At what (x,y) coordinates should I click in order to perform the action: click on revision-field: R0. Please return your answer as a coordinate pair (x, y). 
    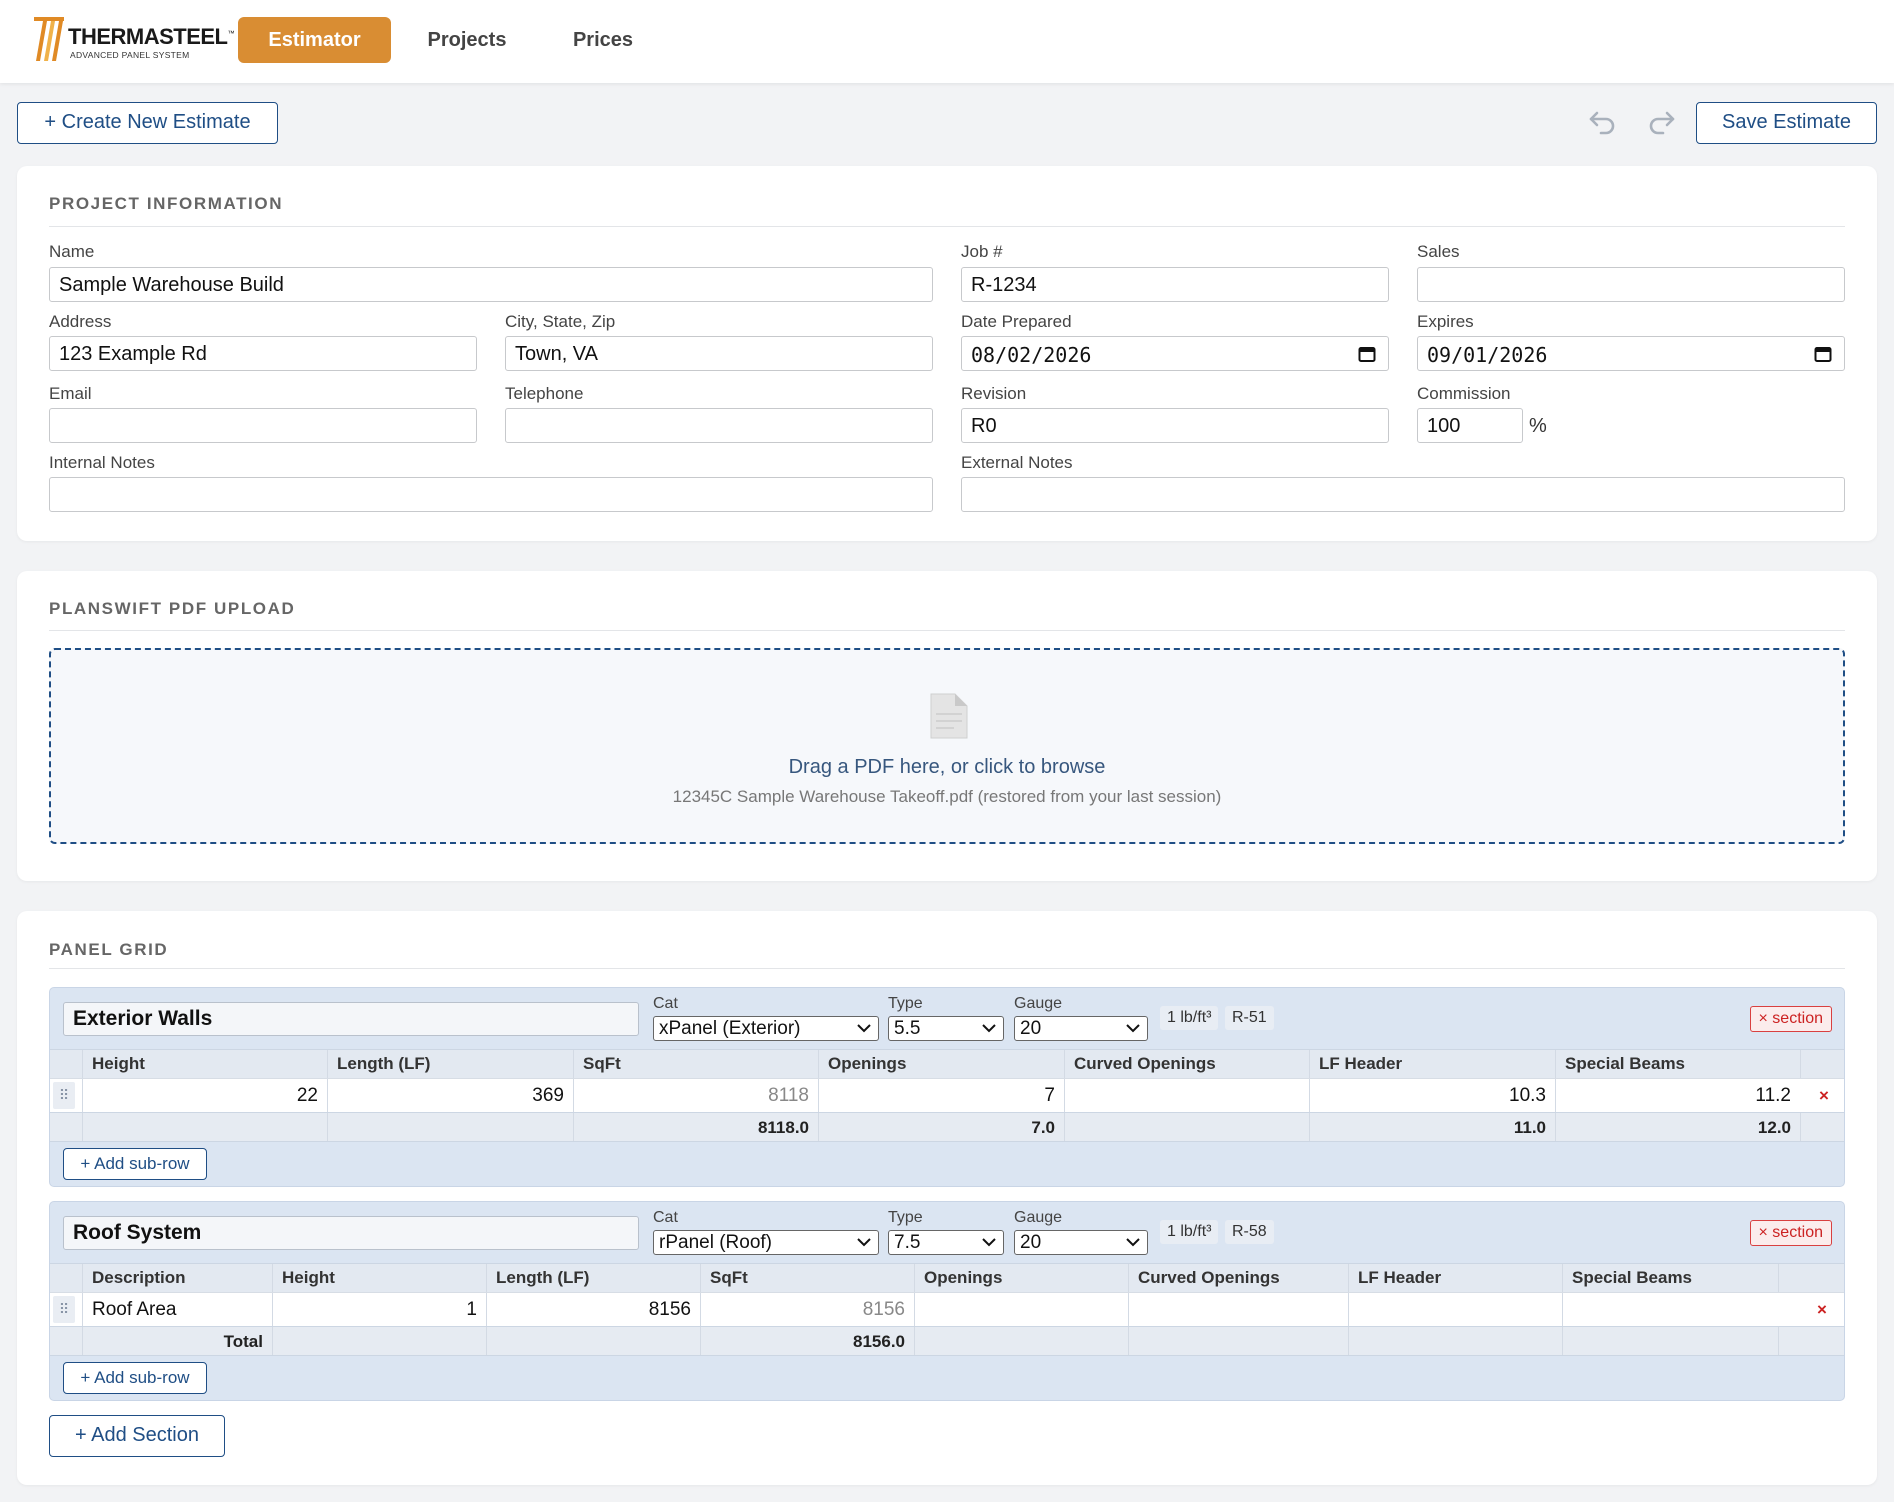
    Looking at the image, I should click on (1175, 425).